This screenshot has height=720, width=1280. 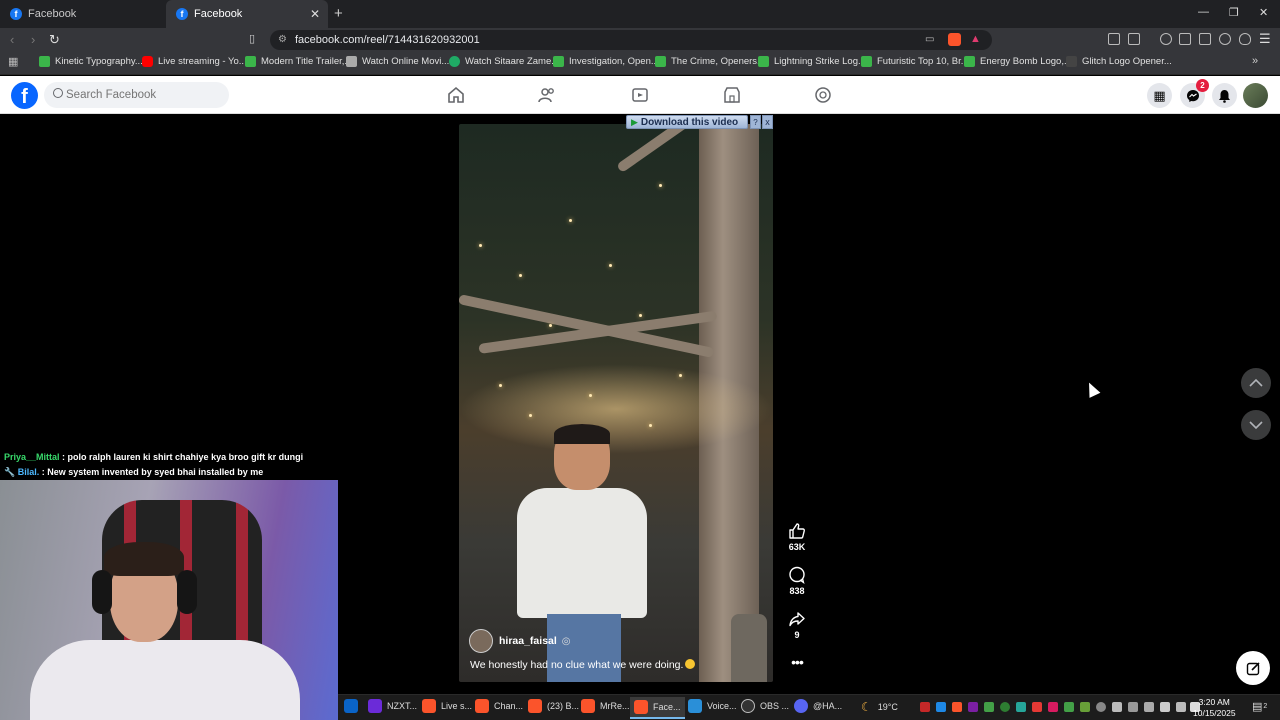 I want to click on chevron-down-icon, so click(x=1256, y=425).